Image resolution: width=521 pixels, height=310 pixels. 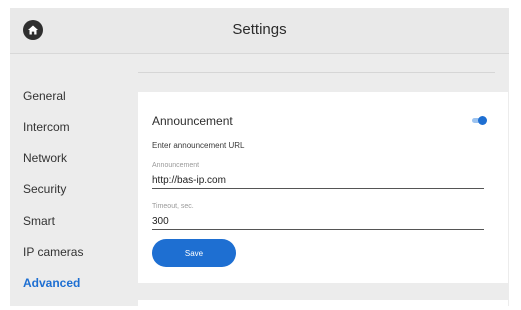 I want to click on sidebar-item-security: Security, so click(x=44, y=189).